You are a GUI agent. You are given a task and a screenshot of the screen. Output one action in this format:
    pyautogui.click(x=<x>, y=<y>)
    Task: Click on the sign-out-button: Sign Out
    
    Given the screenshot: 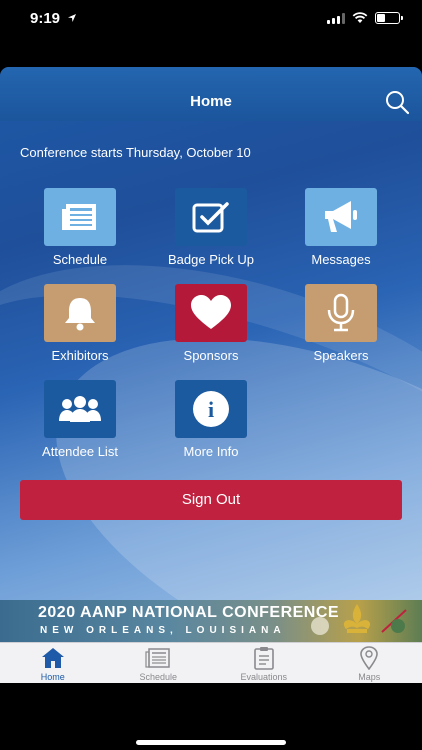 What is the action you would take?
    pyautogui.click(x=211, y=500)
    